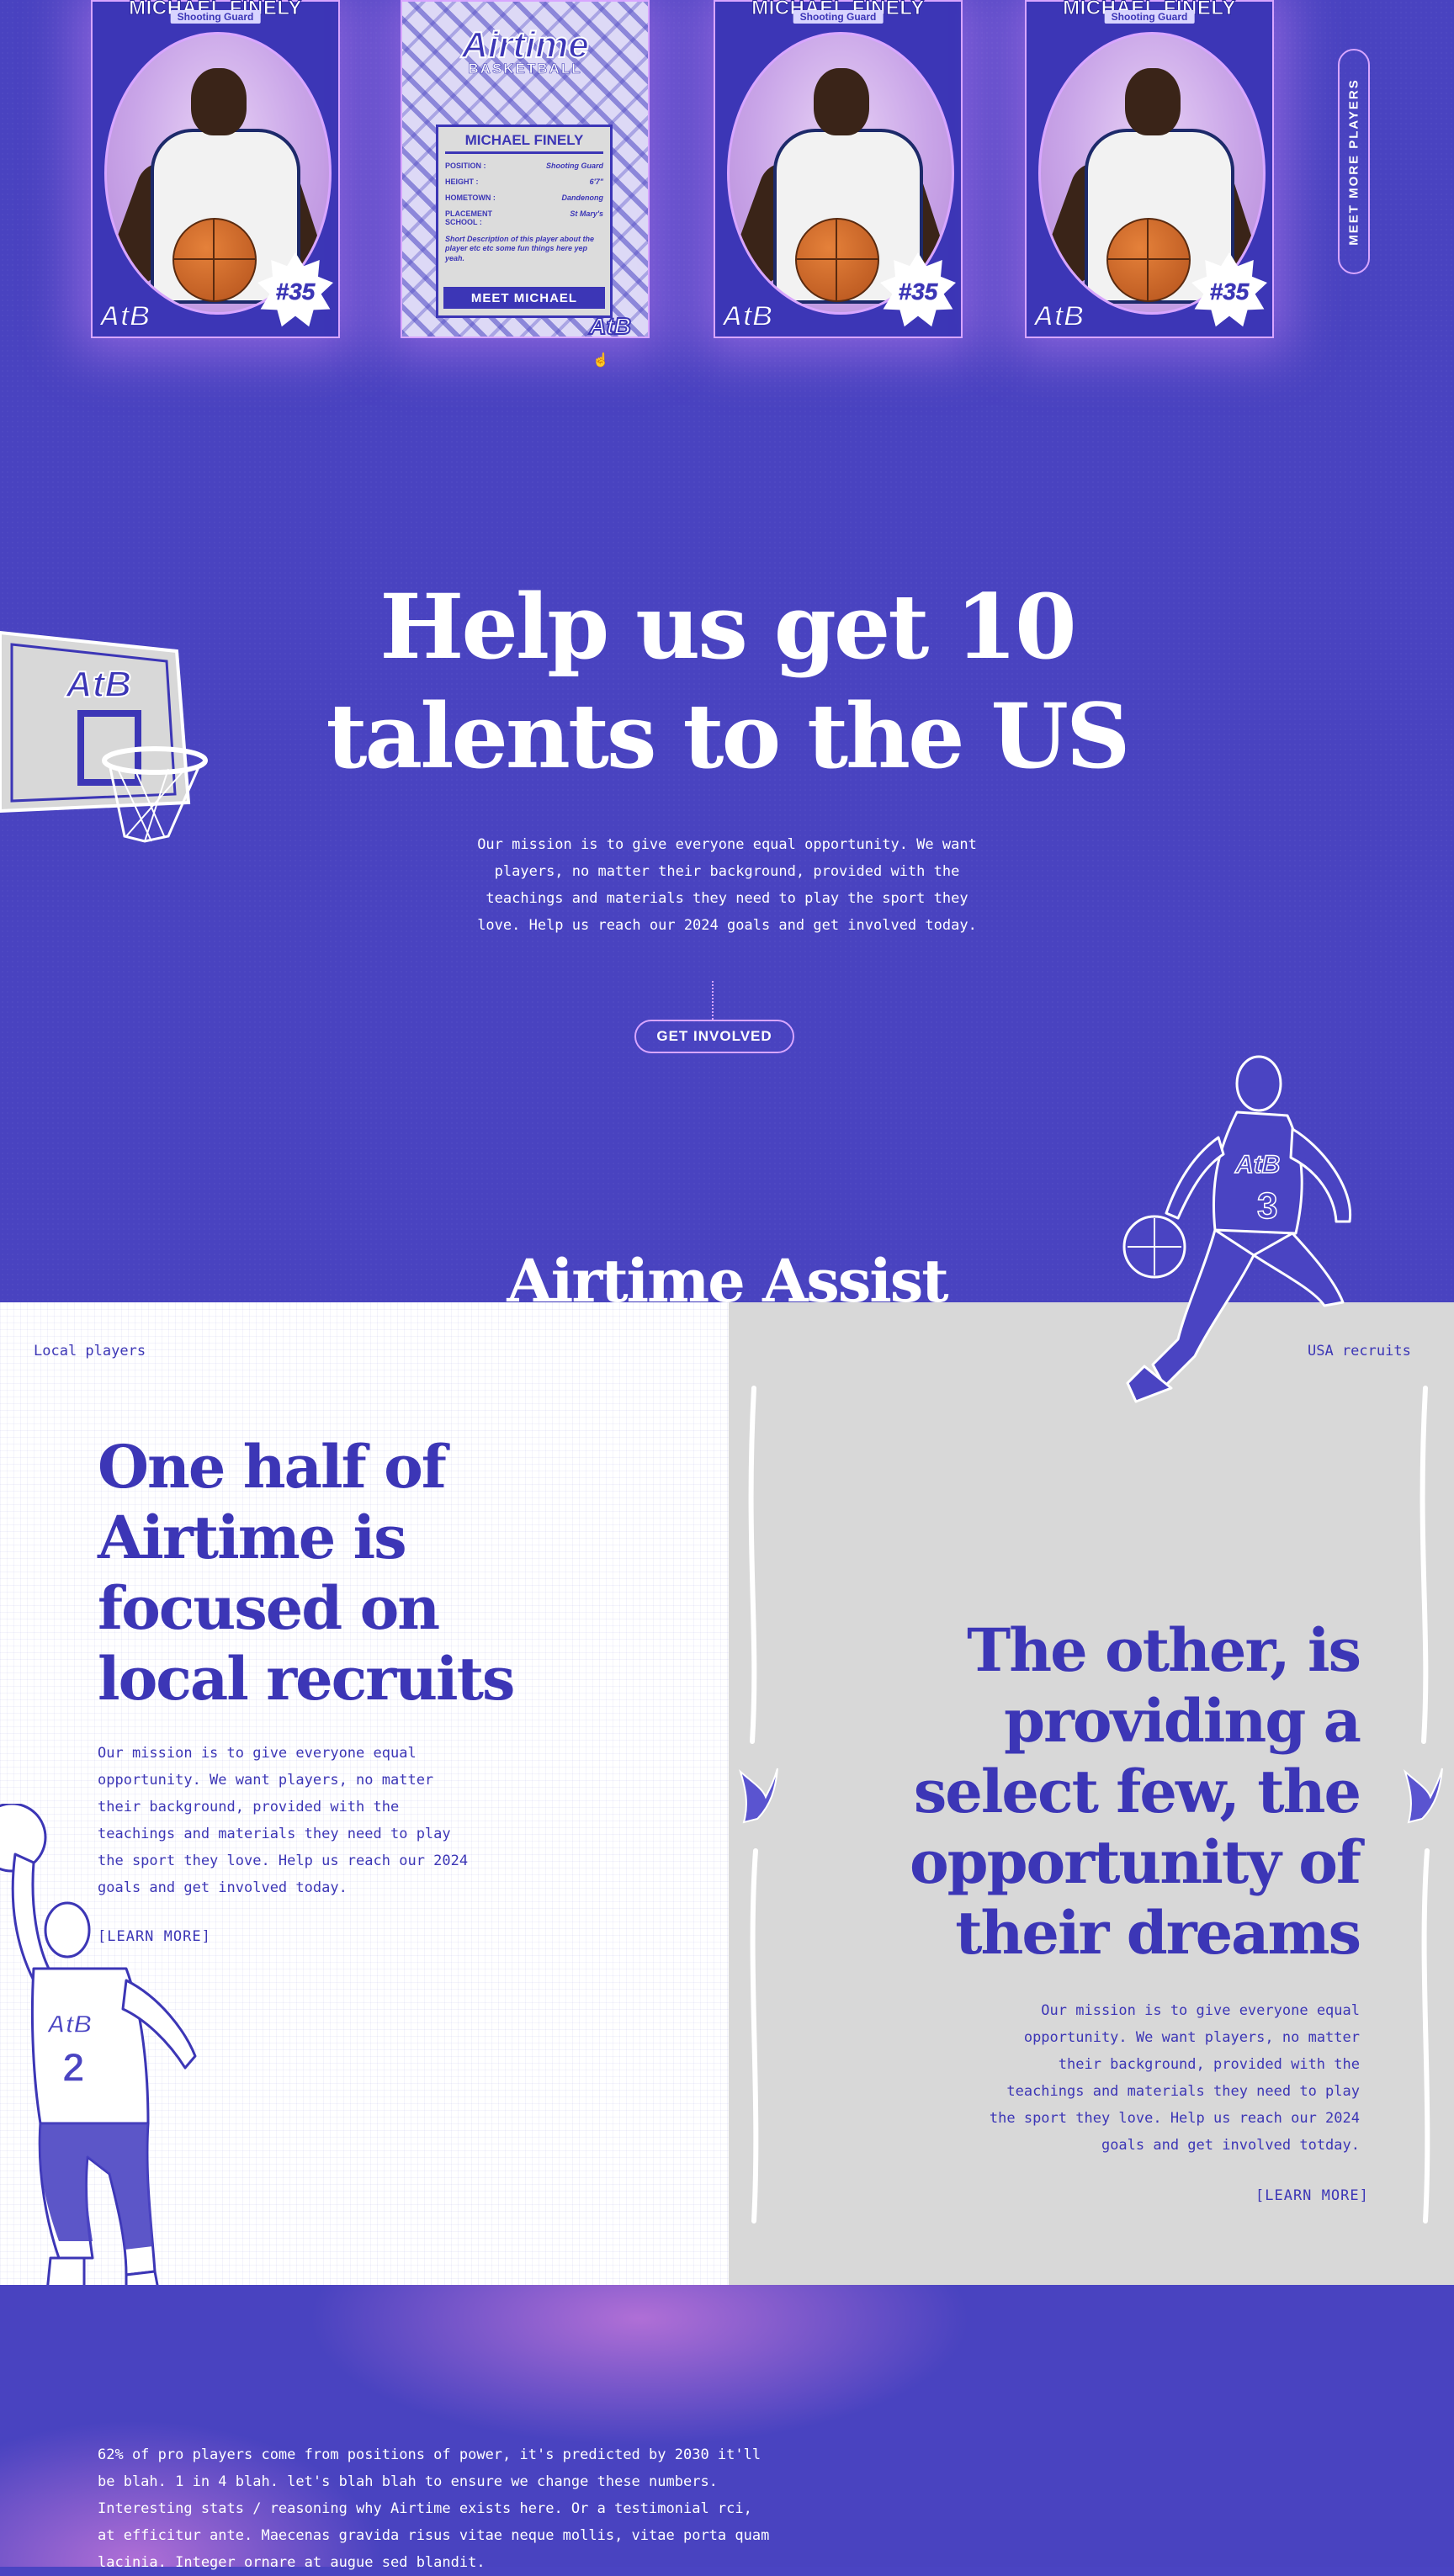 This screenshot has width=1454, height=2576. What do you see at coordinates (524, 182) in the screenshot?
I see `stat-height: HEIGHT :6'7"` at bounding box center [524, 182].